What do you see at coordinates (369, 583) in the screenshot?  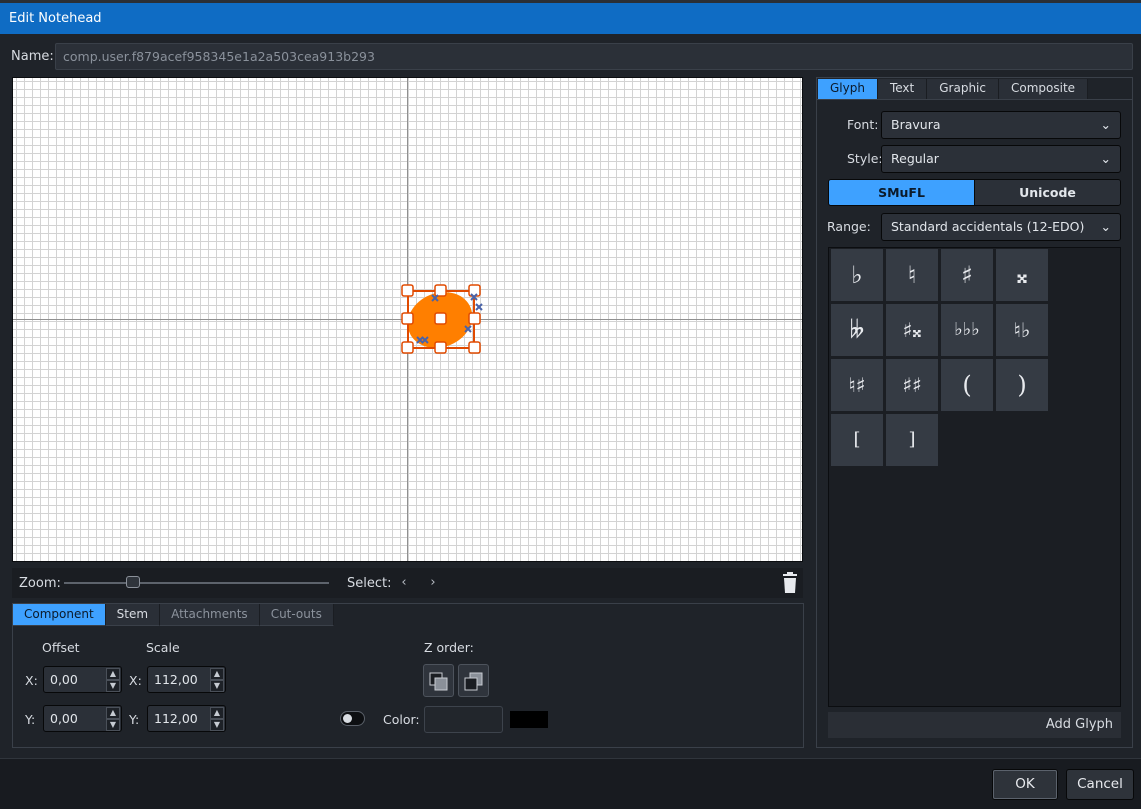 I see `select-label: Select:` at bounding box center [369, 583].